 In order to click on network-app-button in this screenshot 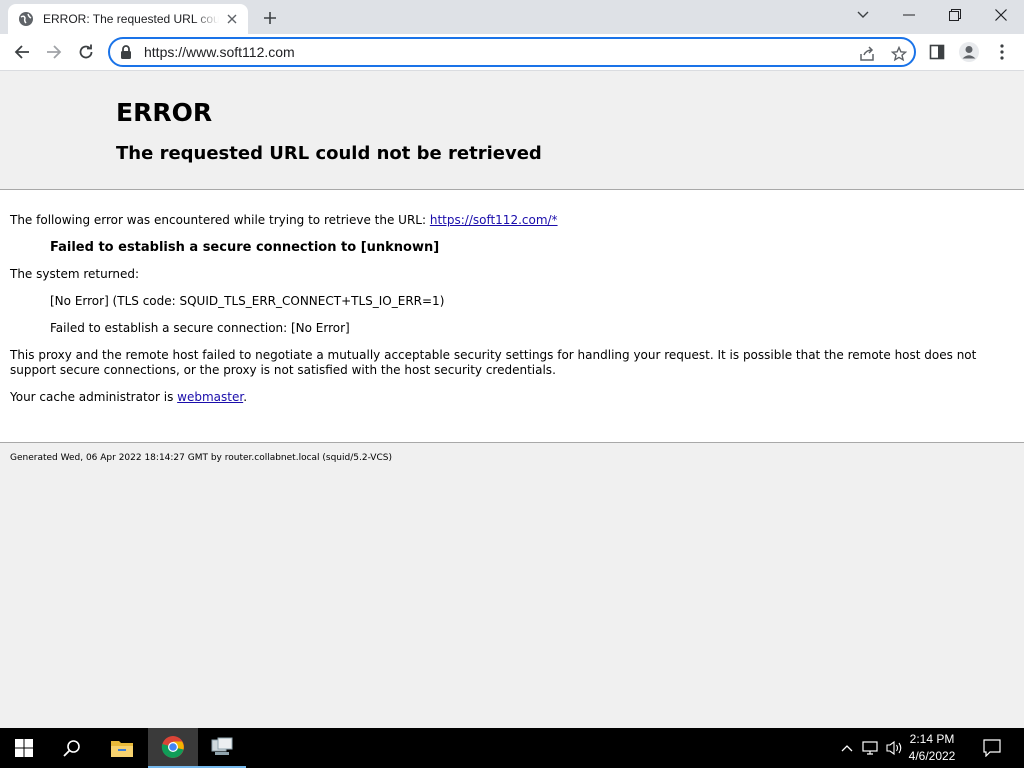, I will do `click(222, 748)`.